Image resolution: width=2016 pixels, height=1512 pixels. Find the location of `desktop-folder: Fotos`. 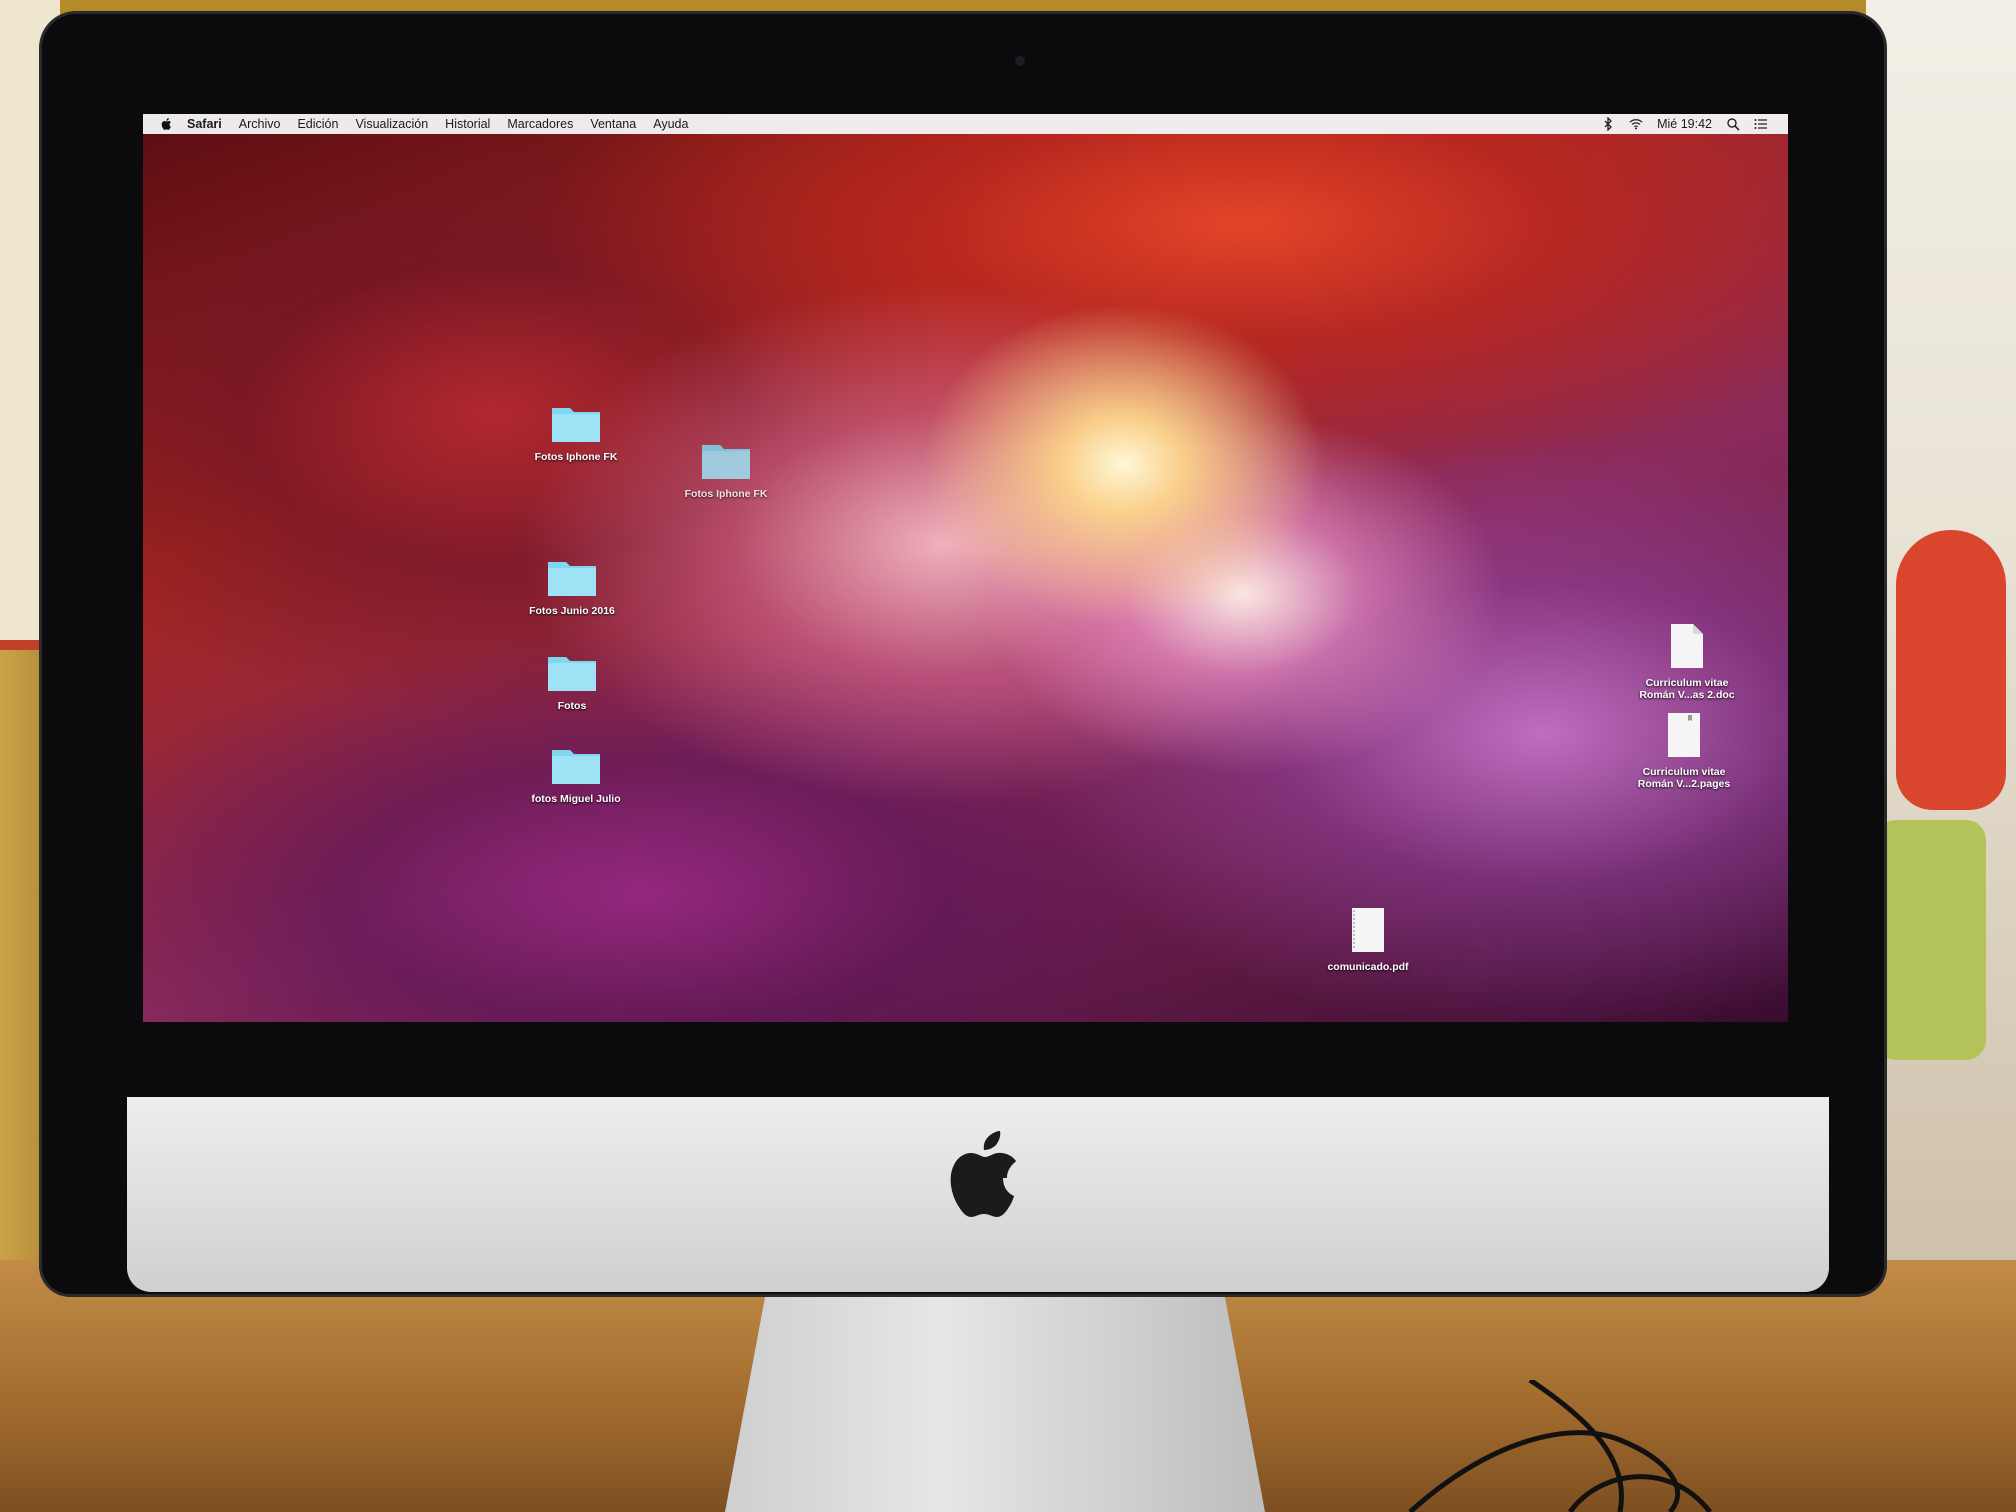

desktop-folder: Fotos is located at coordinates (572, 681).